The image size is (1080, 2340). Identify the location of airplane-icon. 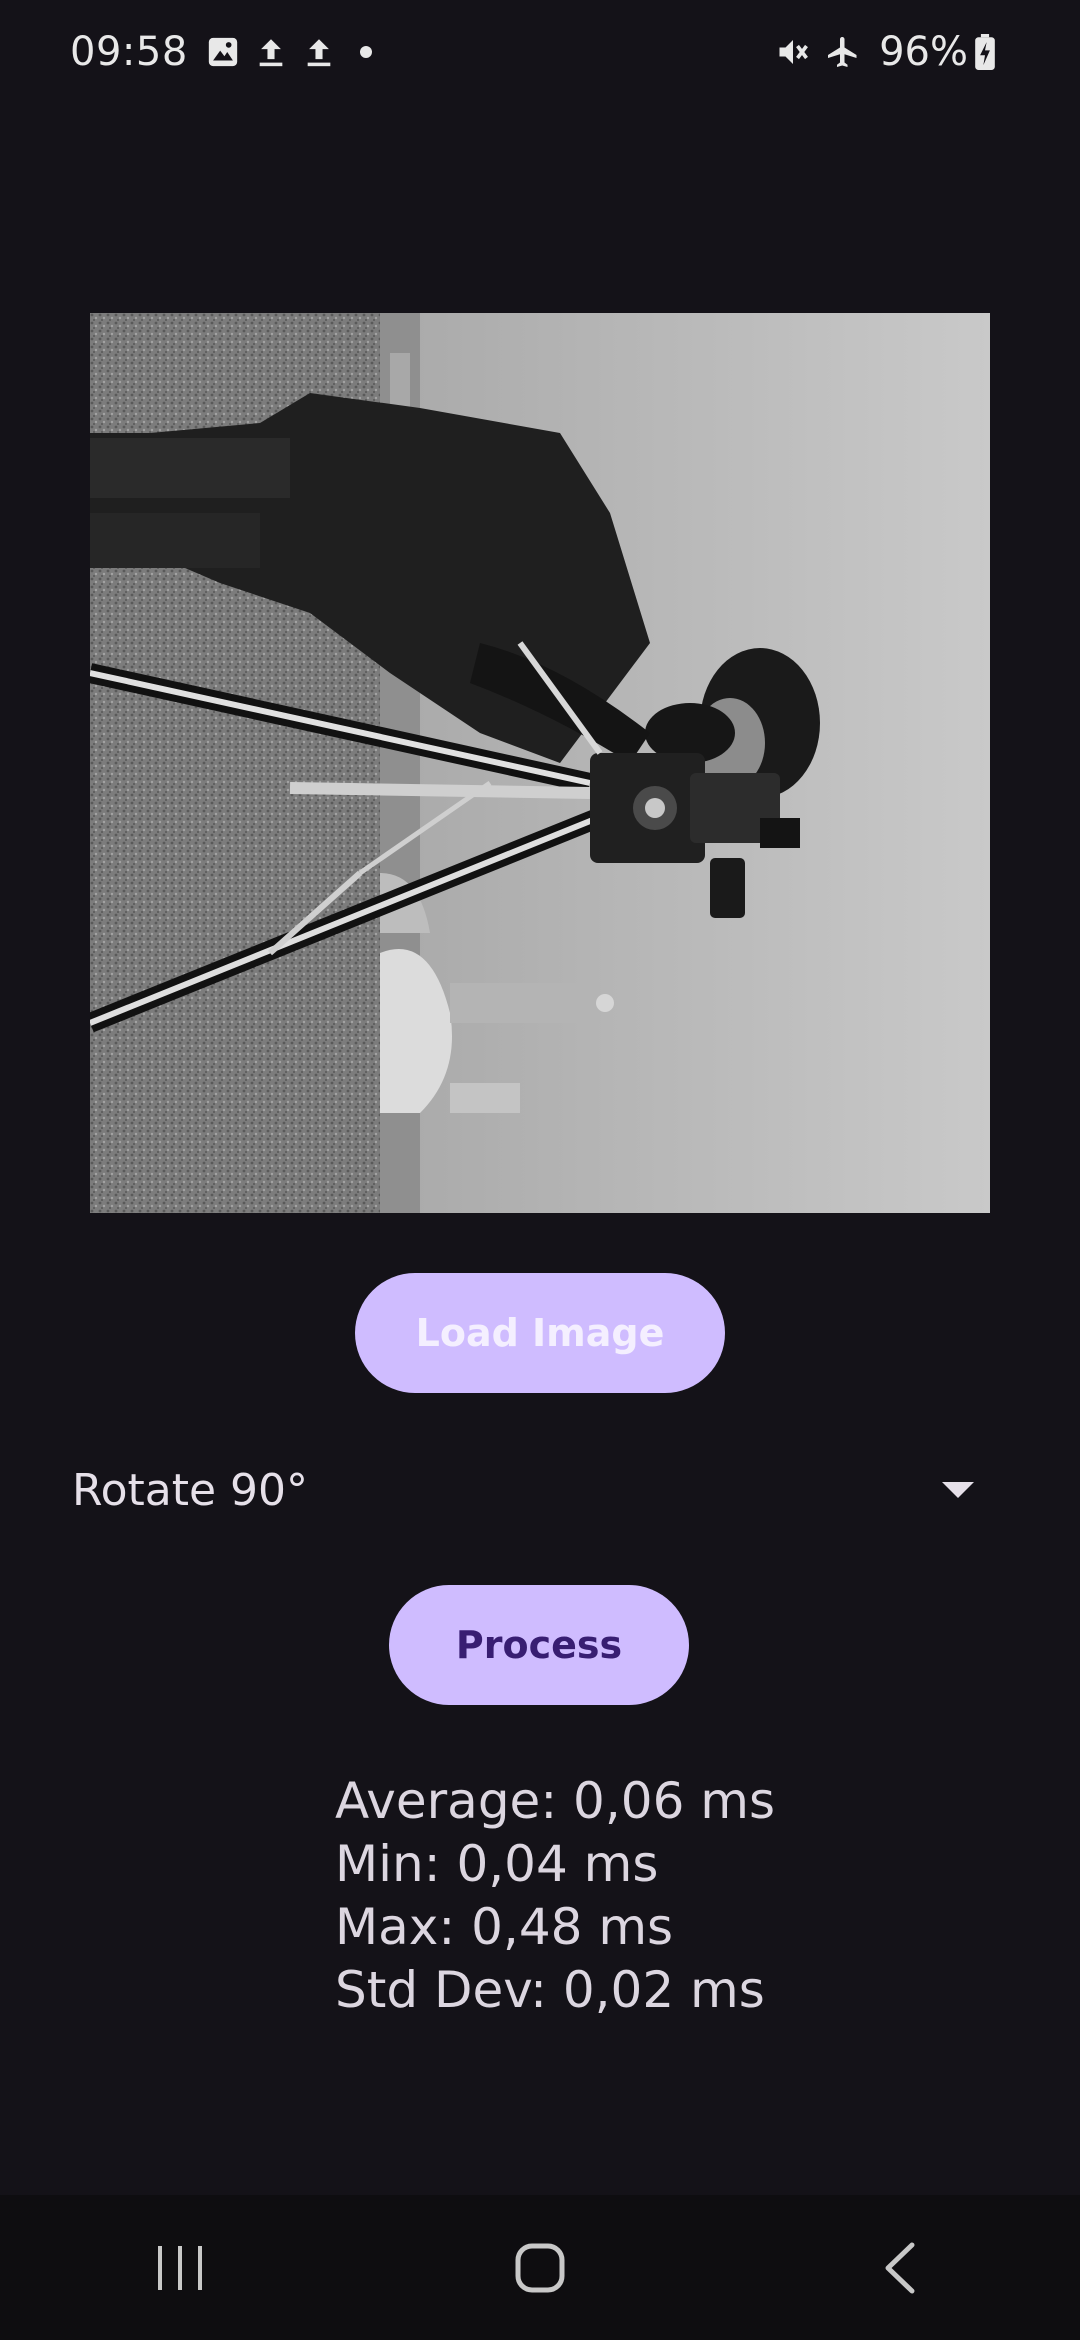
(843, 52).